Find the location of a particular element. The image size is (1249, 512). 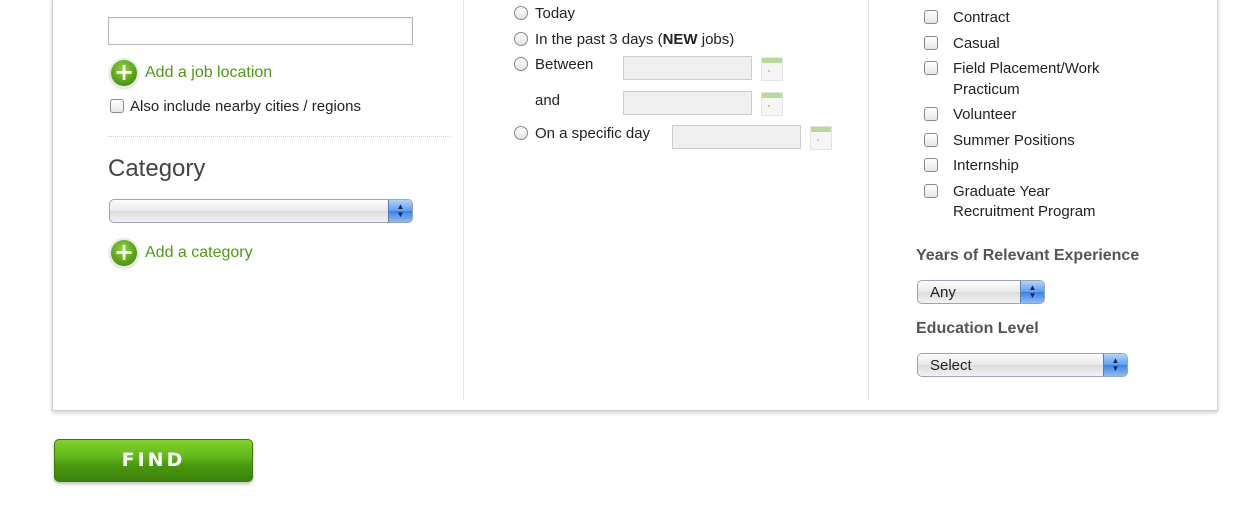

job-type-label: Field Placement/Work is located at coordinates (1026, 68).